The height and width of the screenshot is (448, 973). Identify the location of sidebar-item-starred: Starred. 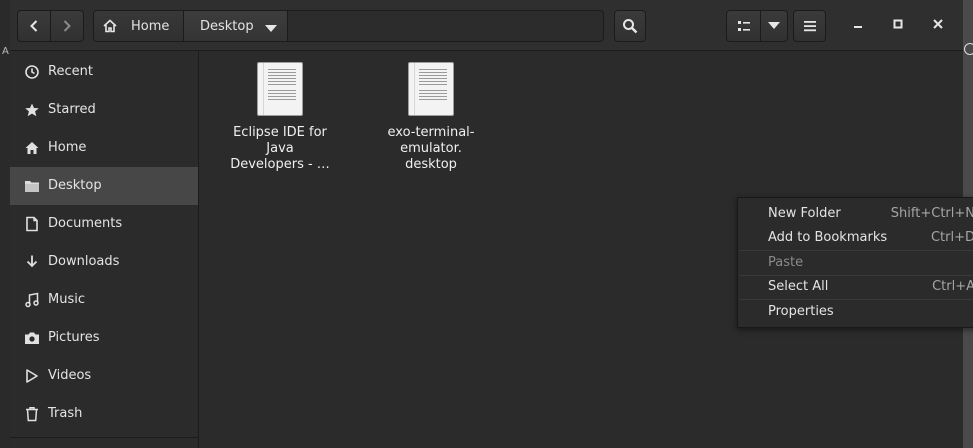
(104, 110).